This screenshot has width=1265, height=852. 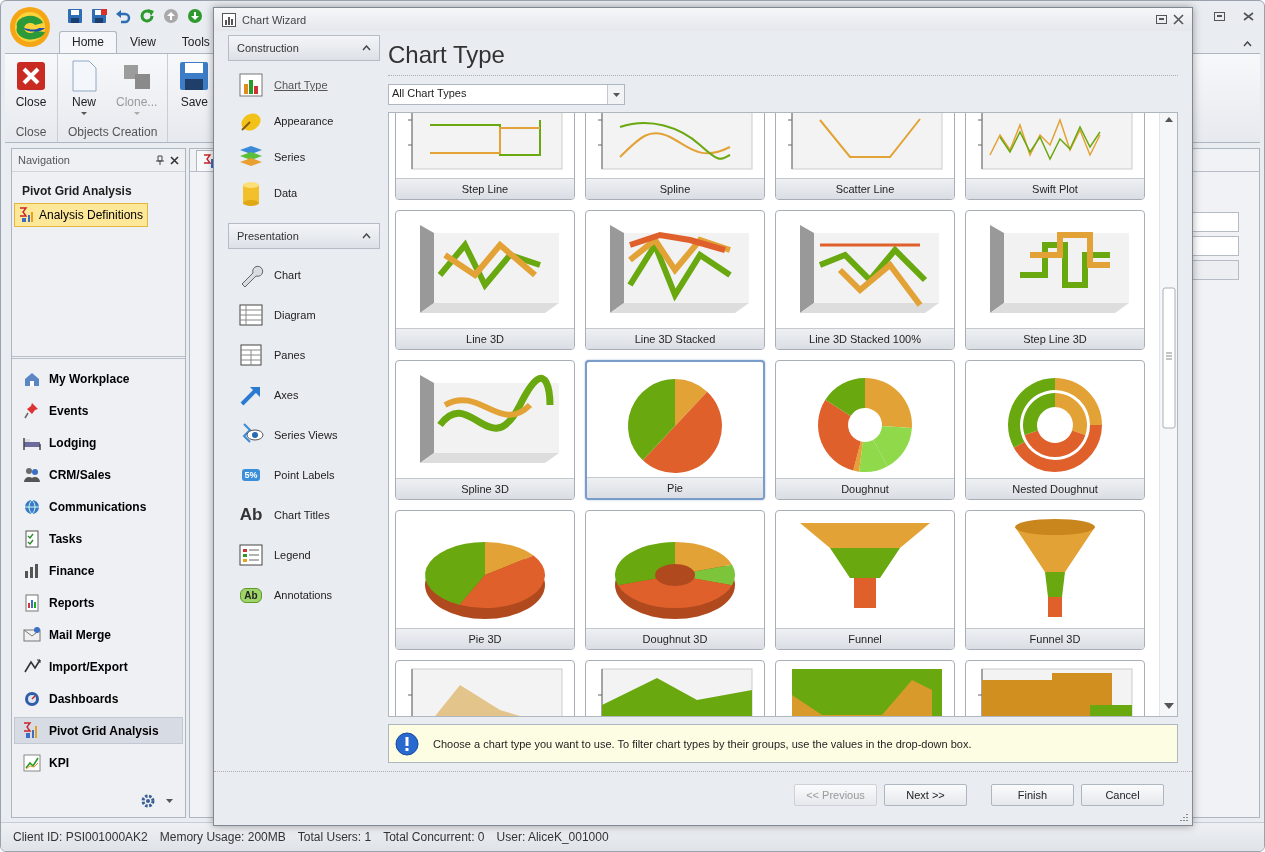 I want to click on status-text: Total Concurrent: 0, so click(x=434, y=837).